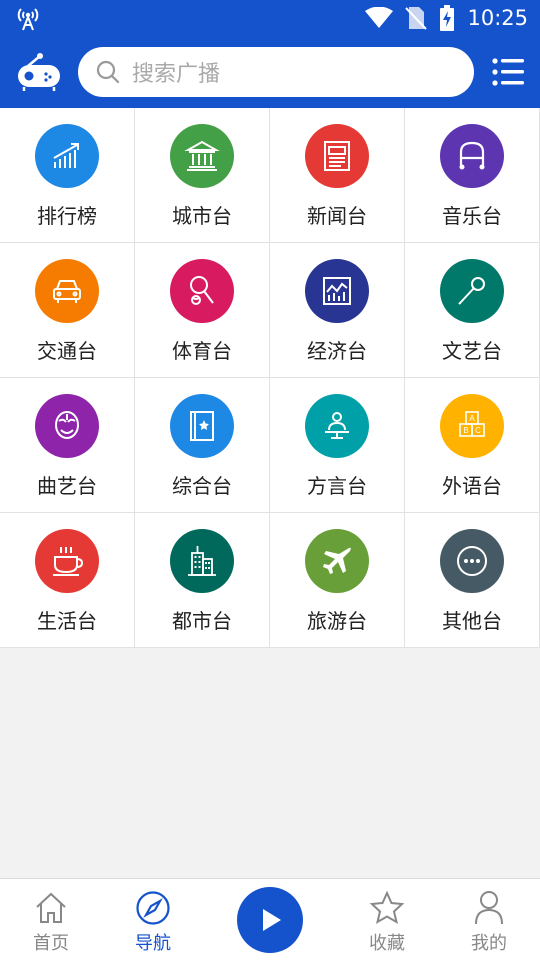 This screenshot has width=540, height=960. I want to click on no-sim-icon, so click(416, 18).